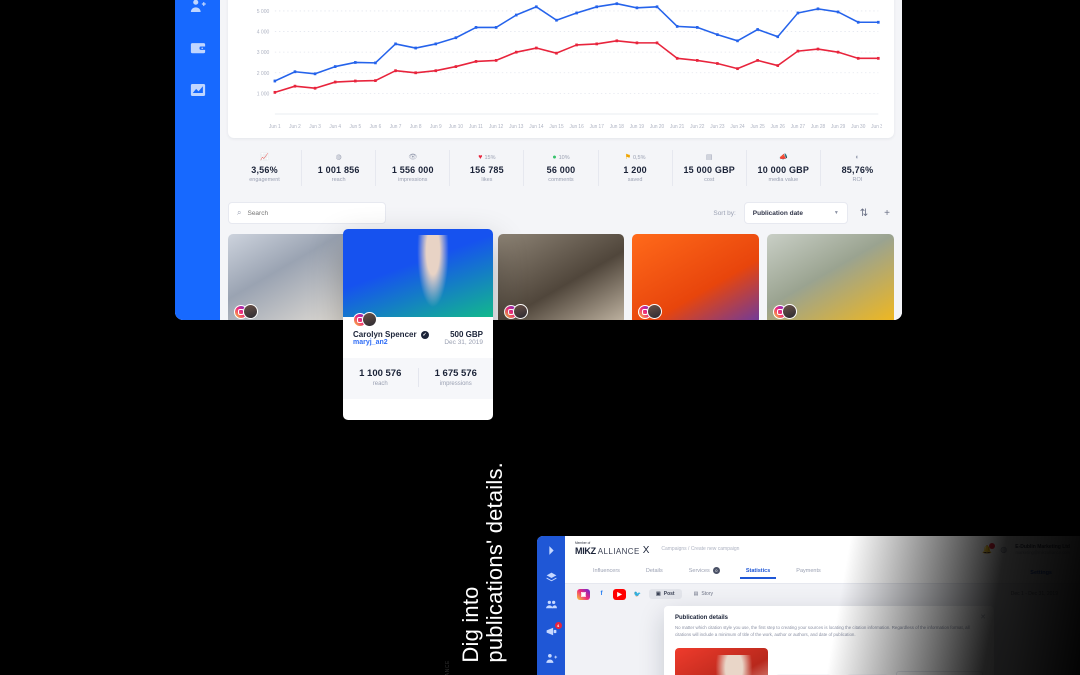 The image size is (1080, 675). What do you see at coordinates (487, 168) in the screenshot?
I see `metric-likes: ♥ 15% 156 785 likes` at bounding box center [487, 168].